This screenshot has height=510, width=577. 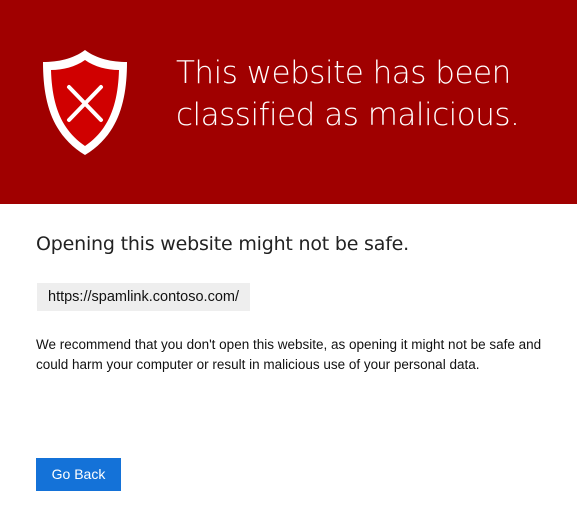 I want to click on go-back-button: Go Back, so click(x=78, y=474).